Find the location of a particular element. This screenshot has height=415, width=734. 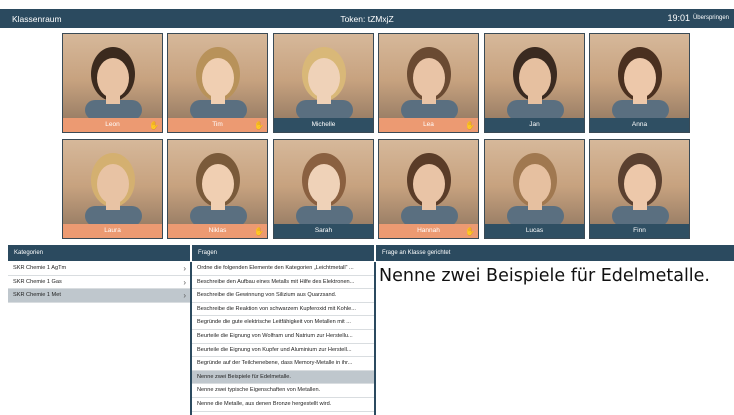

student-name: Sarah is located at coordinates (323, 231).